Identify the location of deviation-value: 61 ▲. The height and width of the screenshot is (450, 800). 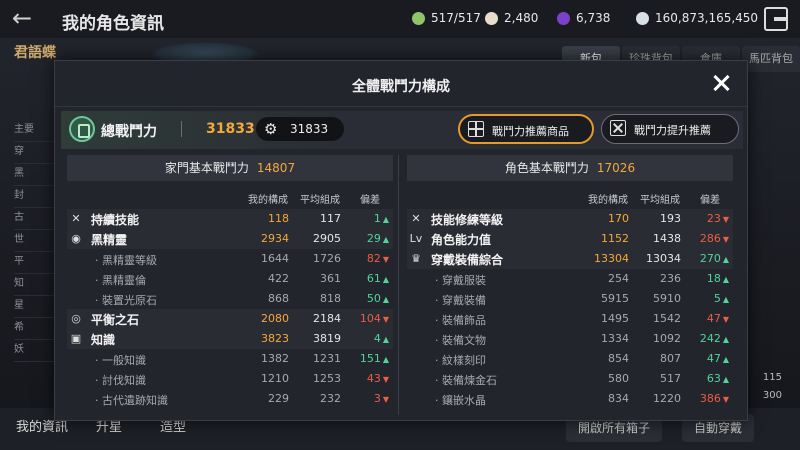
(370, 278).